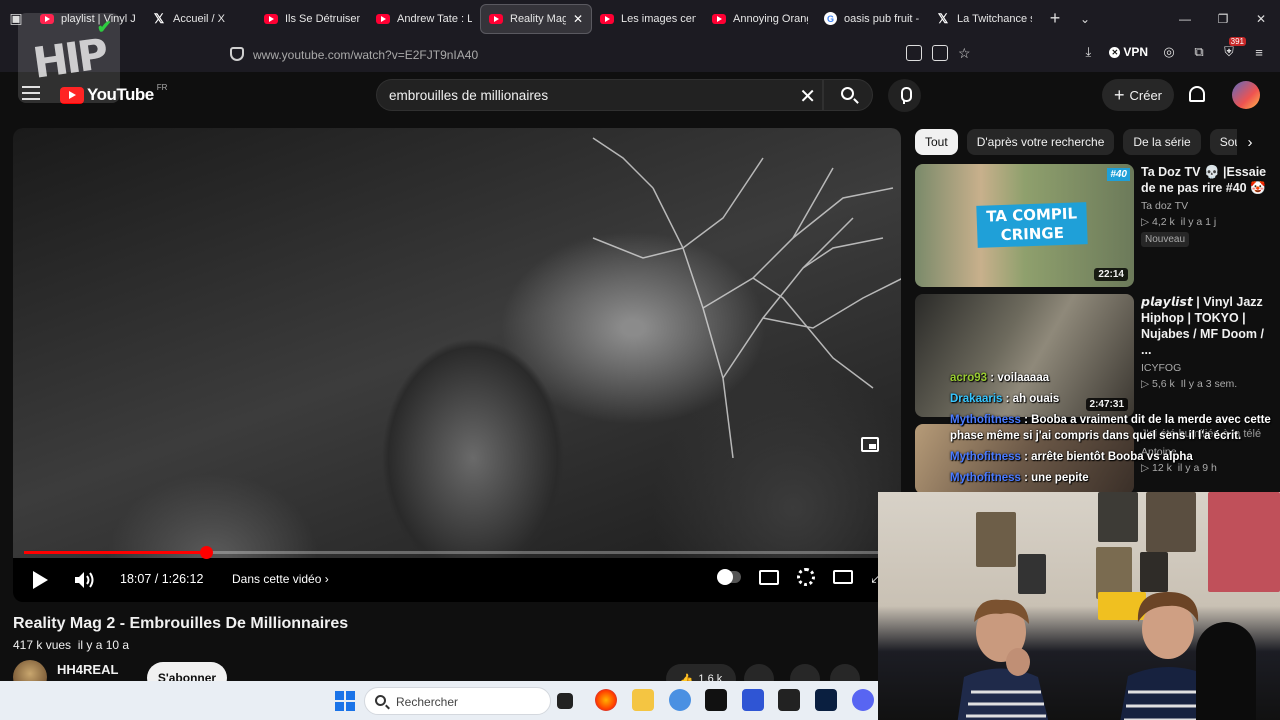  Describe the element at coordinates (40, 580) in the screenshot. I see `play-icon` at that location.